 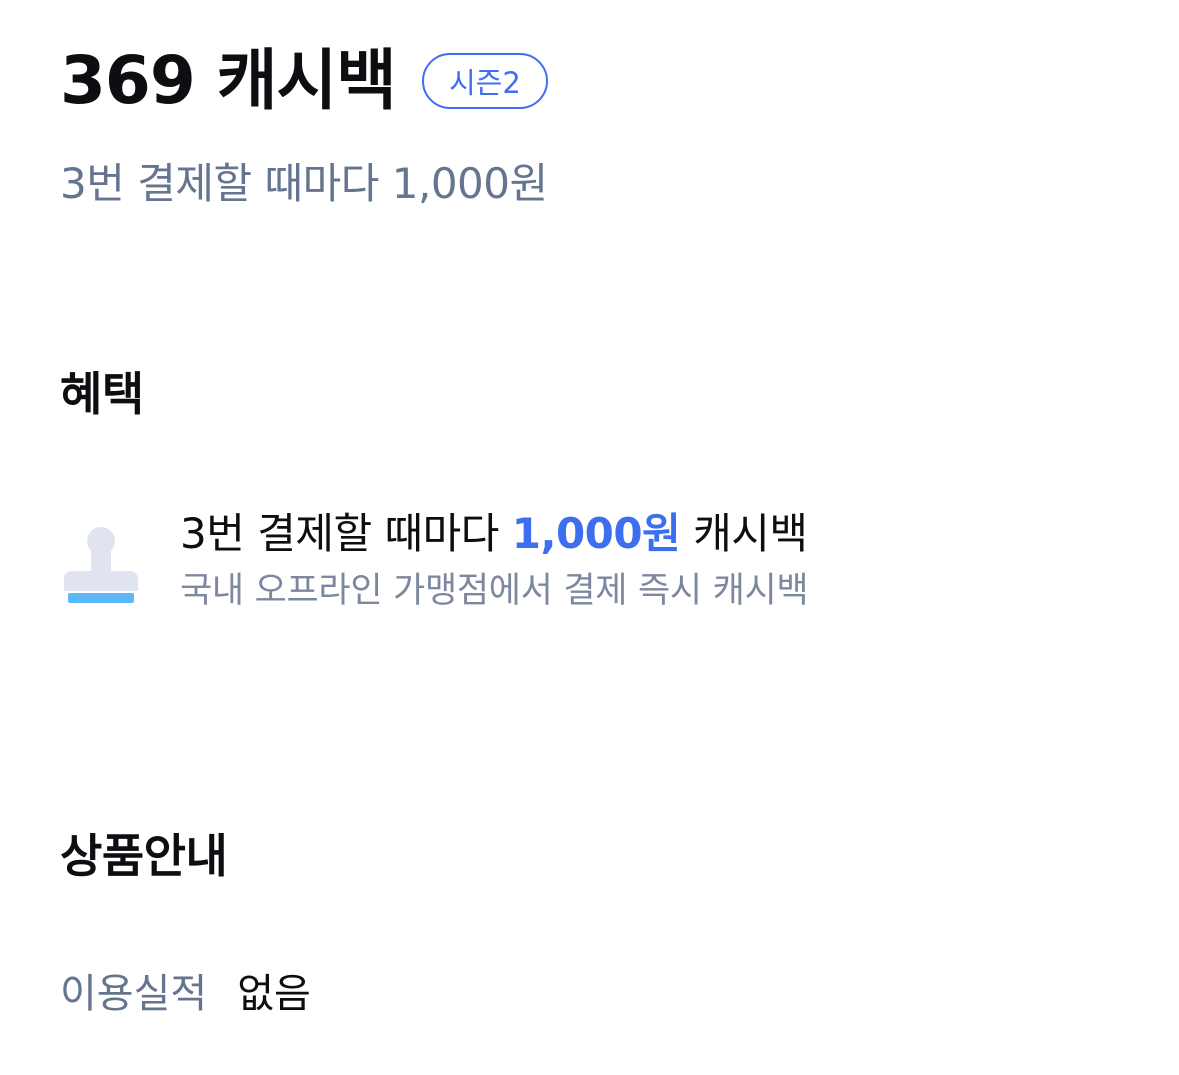 I want to click on title-row: 369 캐시백 시즌2, so click(x=304, y=81).